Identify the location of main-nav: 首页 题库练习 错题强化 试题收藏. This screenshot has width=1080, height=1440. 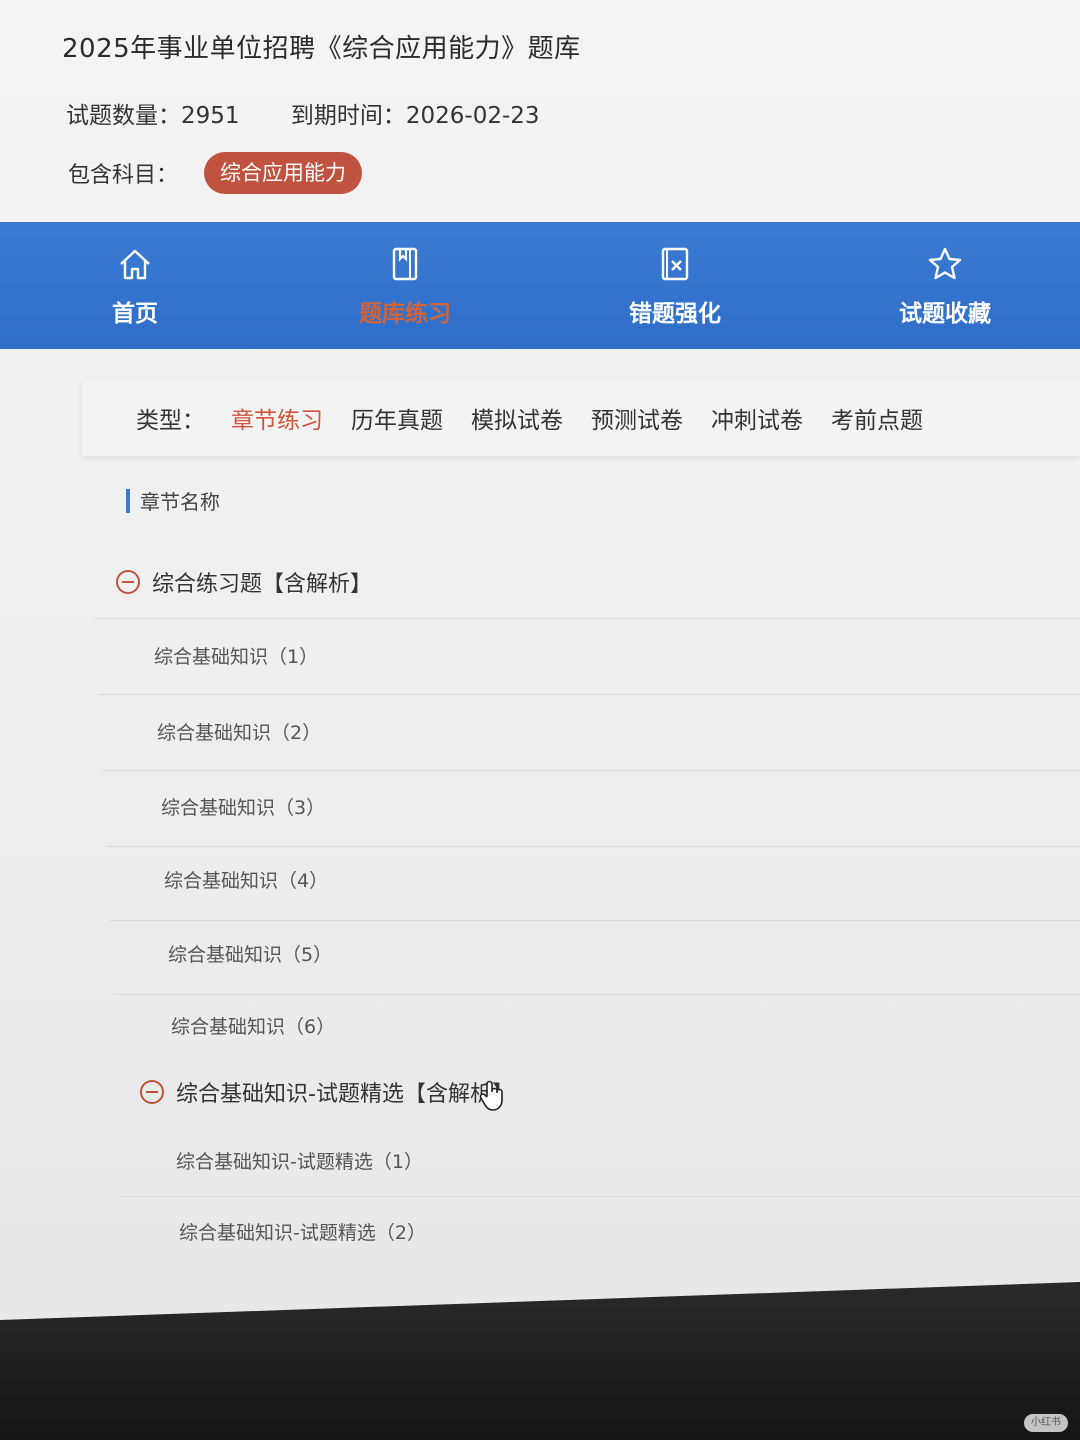
(540, 285).